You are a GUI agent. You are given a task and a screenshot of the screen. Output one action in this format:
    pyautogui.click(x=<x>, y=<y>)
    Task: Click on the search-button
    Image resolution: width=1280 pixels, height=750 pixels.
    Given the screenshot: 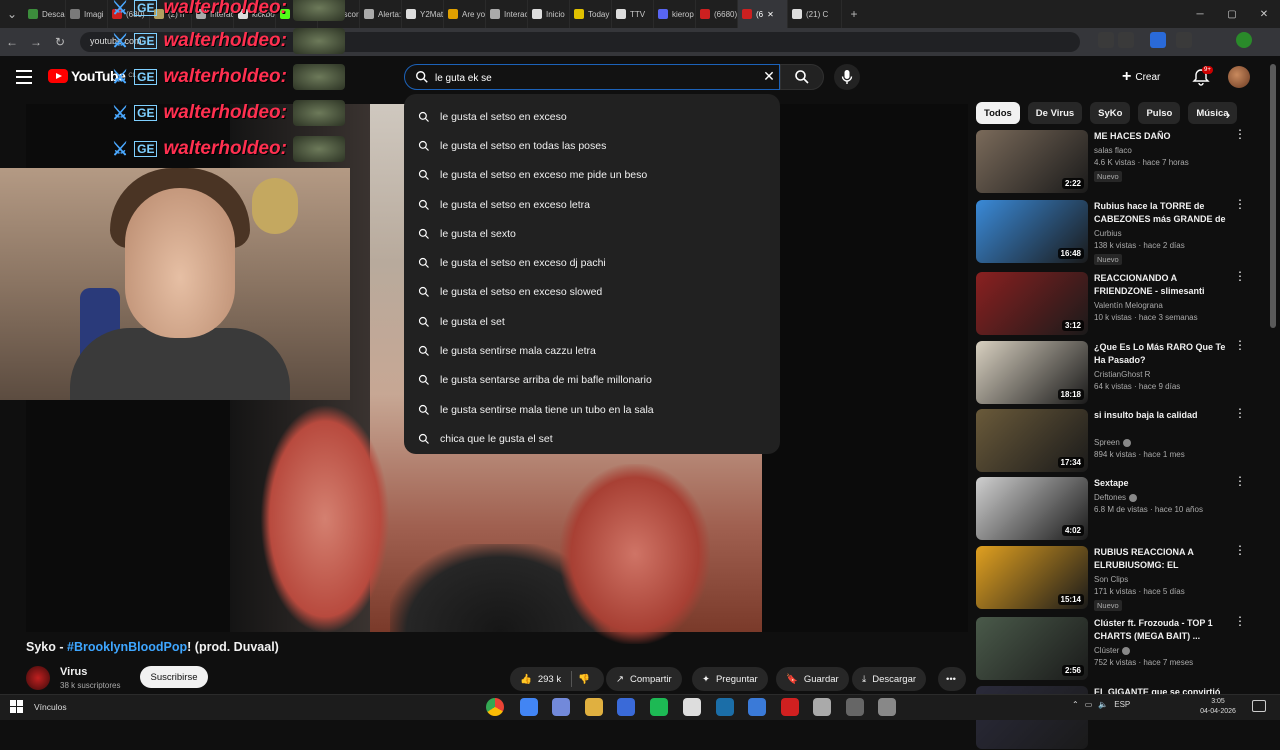 What is the action you would take?
    pyautogui.click(x=802, y=77)
    